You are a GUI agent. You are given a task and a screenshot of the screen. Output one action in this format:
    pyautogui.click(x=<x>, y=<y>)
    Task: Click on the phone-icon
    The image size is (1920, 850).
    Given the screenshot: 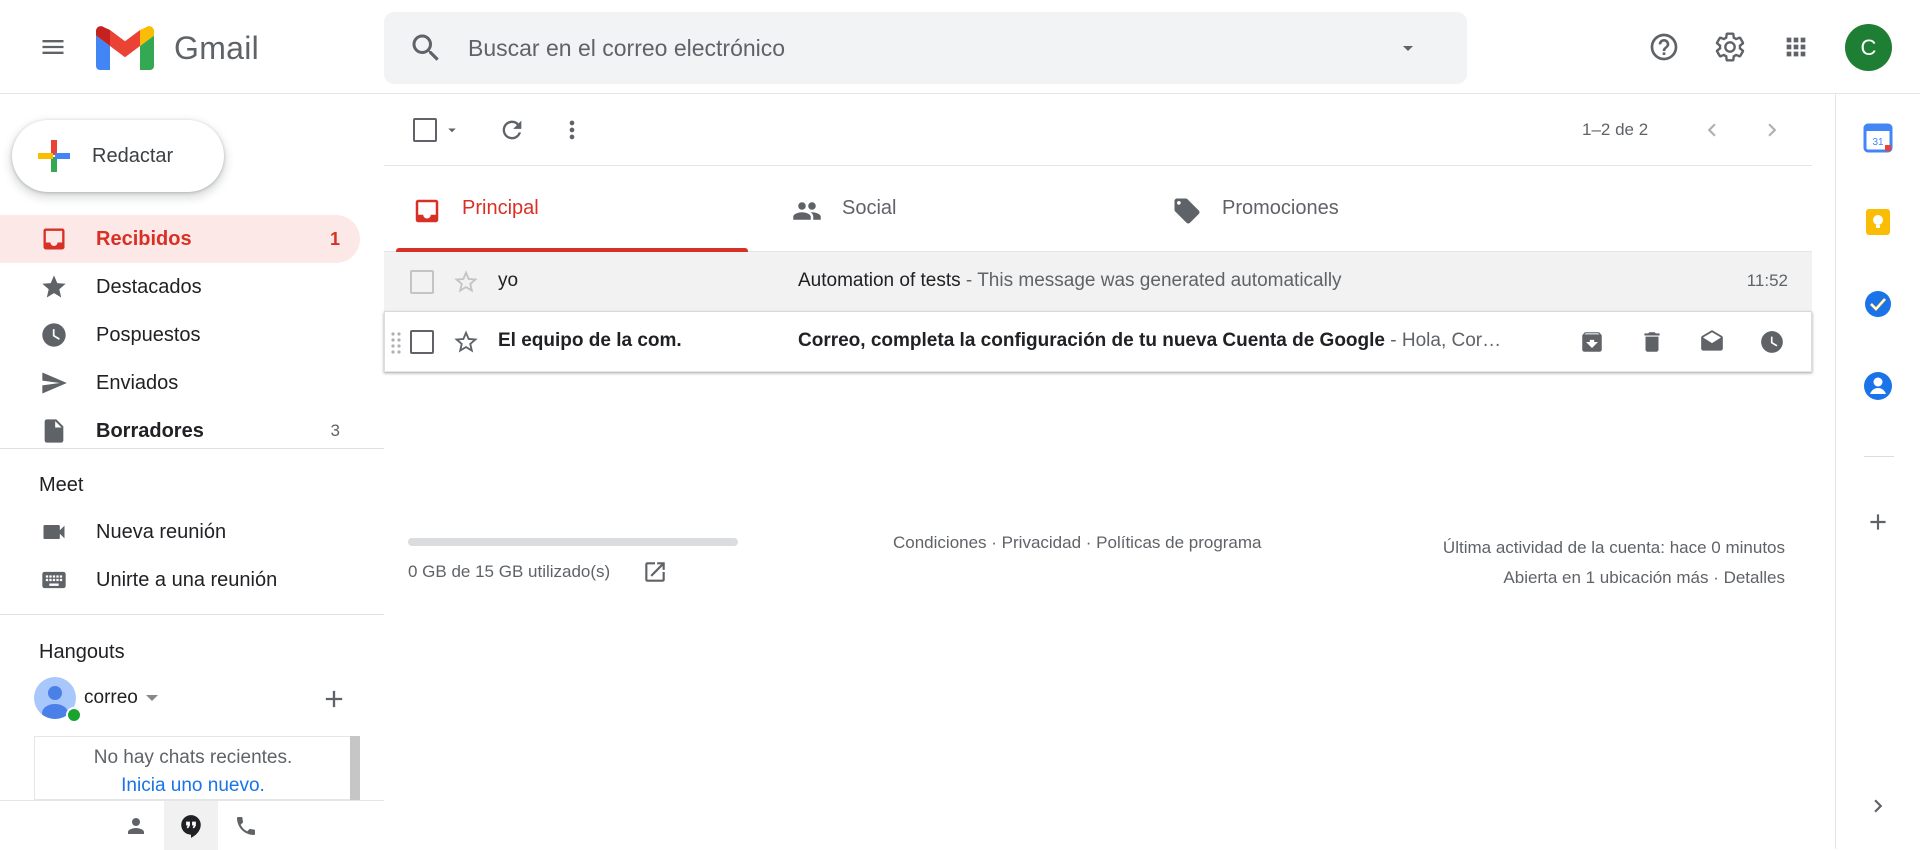 What is the action you would take?
    pyautogui.click(x=246, y=825)
    